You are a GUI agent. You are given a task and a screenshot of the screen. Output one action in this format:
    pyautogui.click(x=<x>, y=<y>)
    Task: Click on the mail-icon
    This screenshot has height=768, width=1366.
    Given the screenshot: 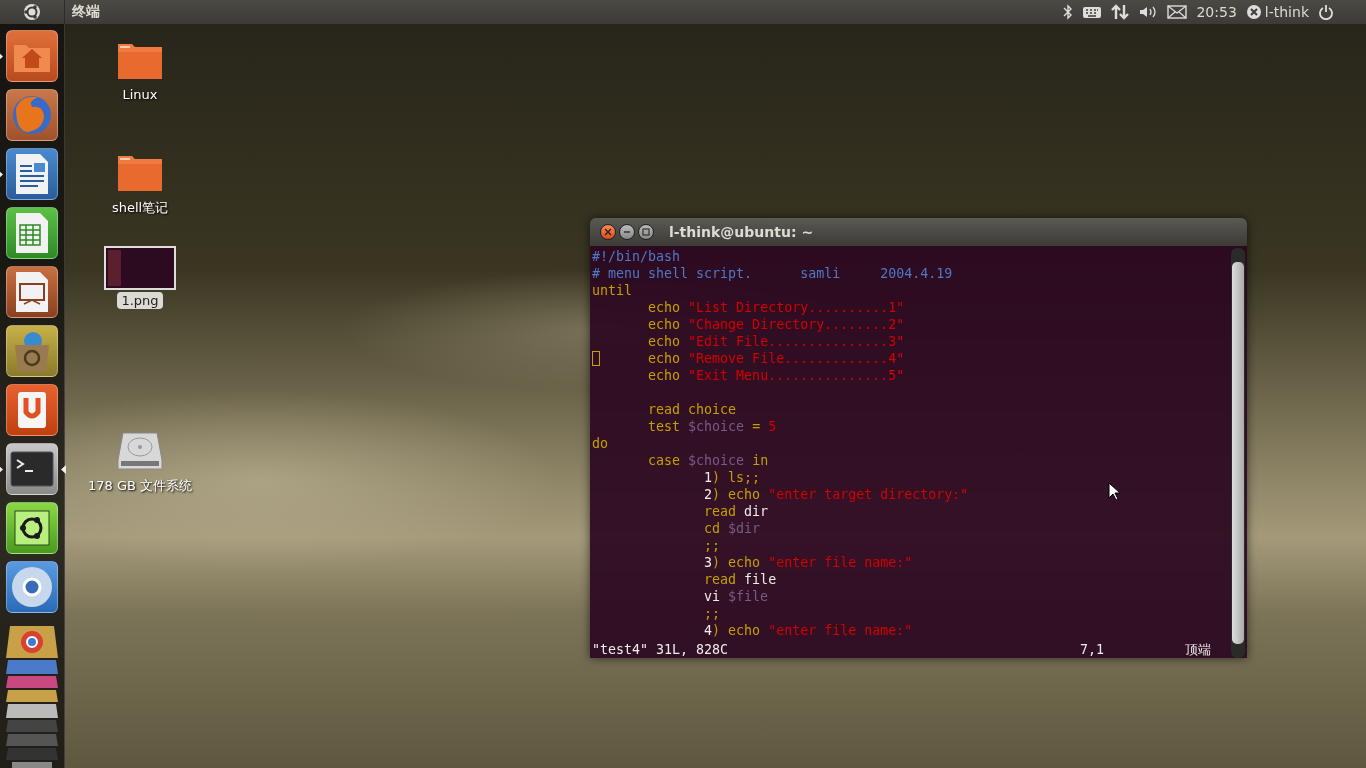 What is the action you would take?
    pyautogui.click(x=1177, y=12)
    